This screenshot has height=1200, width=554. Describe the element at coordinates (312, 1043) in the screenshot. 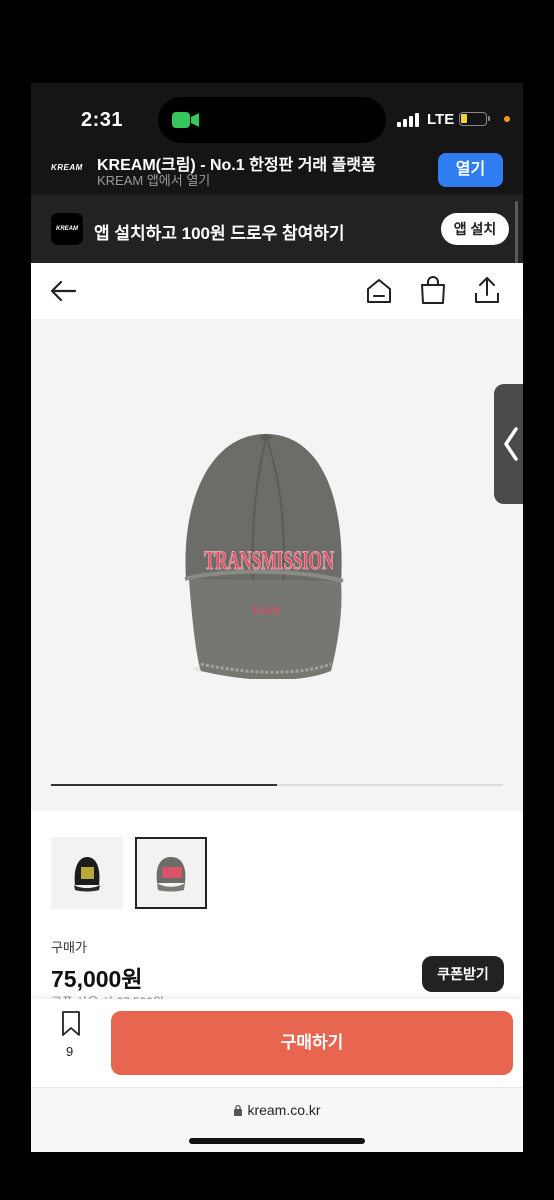

I see `buy-button: 구매하기` at that location.